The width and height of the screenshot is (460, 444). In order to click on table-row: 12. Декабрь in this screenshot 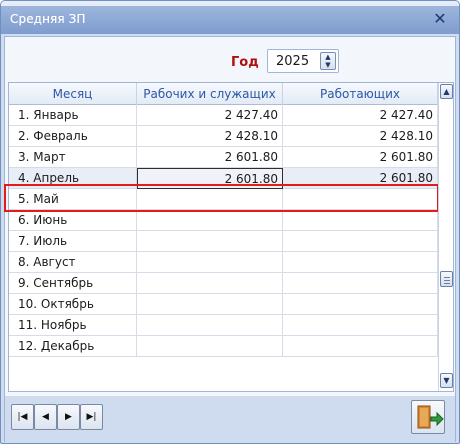, I will do `click(223, 346)`.